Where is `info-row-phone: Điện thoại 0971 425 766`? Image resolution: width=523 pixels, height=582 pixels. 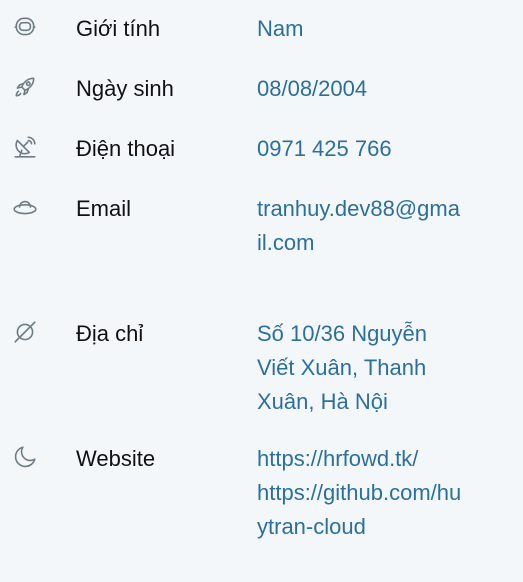 info-row-phone: Điện thoại 0971 425 766 is located at coordinates (261, 162).